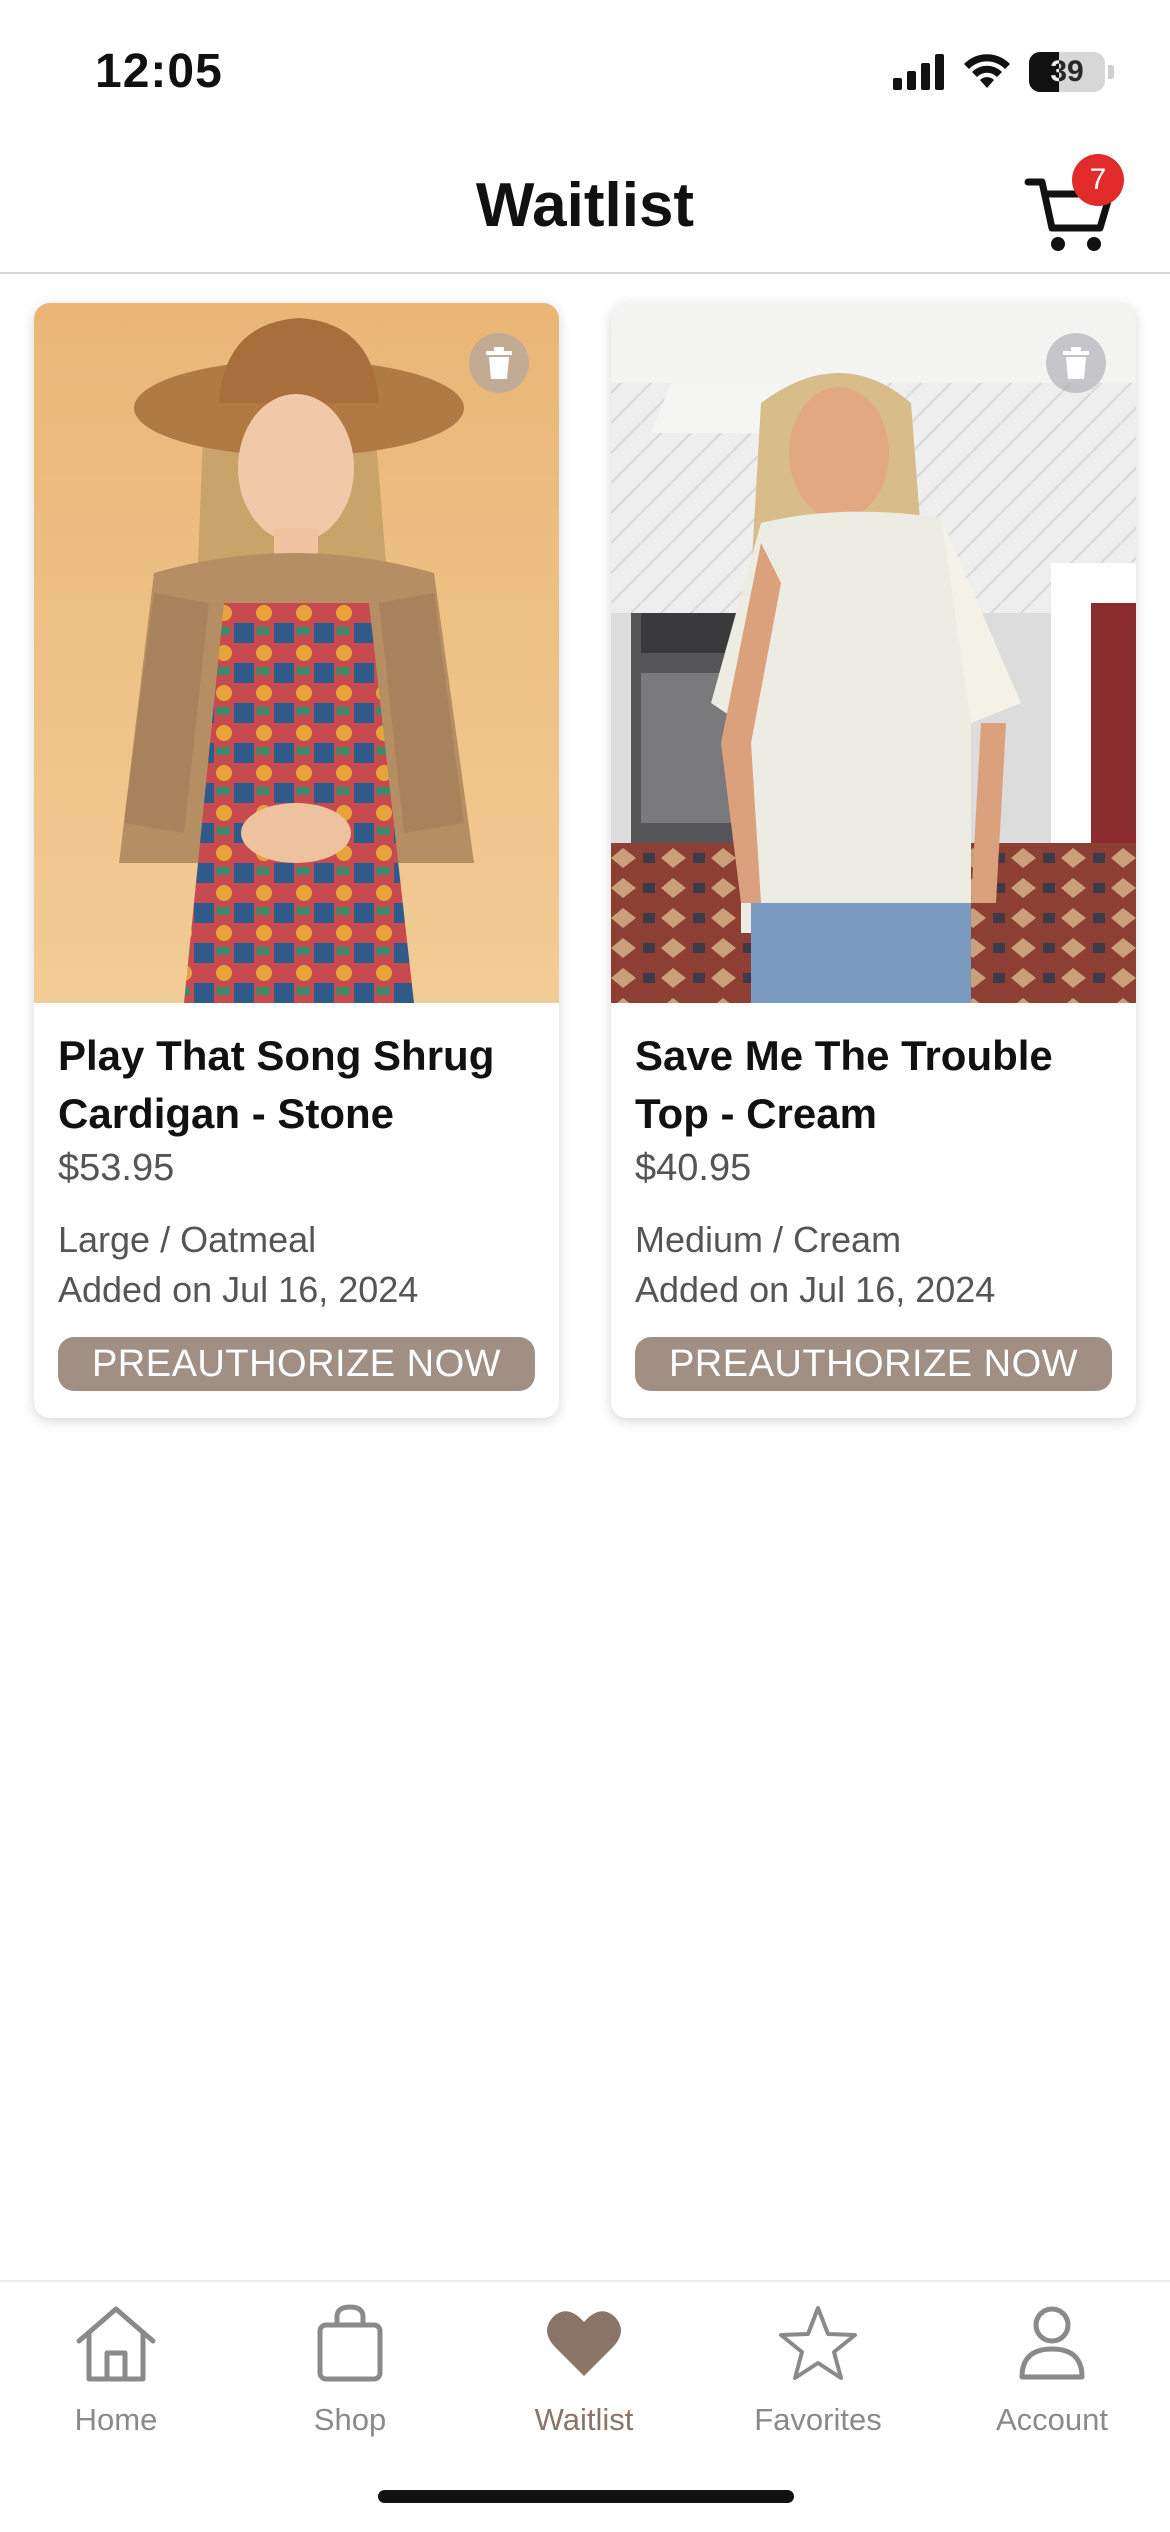 This screenshot has height=2532, width=1170. Describe the element at coordinates (350, 2419) in the screenshot. I see `tab-label: Shop` at that location.